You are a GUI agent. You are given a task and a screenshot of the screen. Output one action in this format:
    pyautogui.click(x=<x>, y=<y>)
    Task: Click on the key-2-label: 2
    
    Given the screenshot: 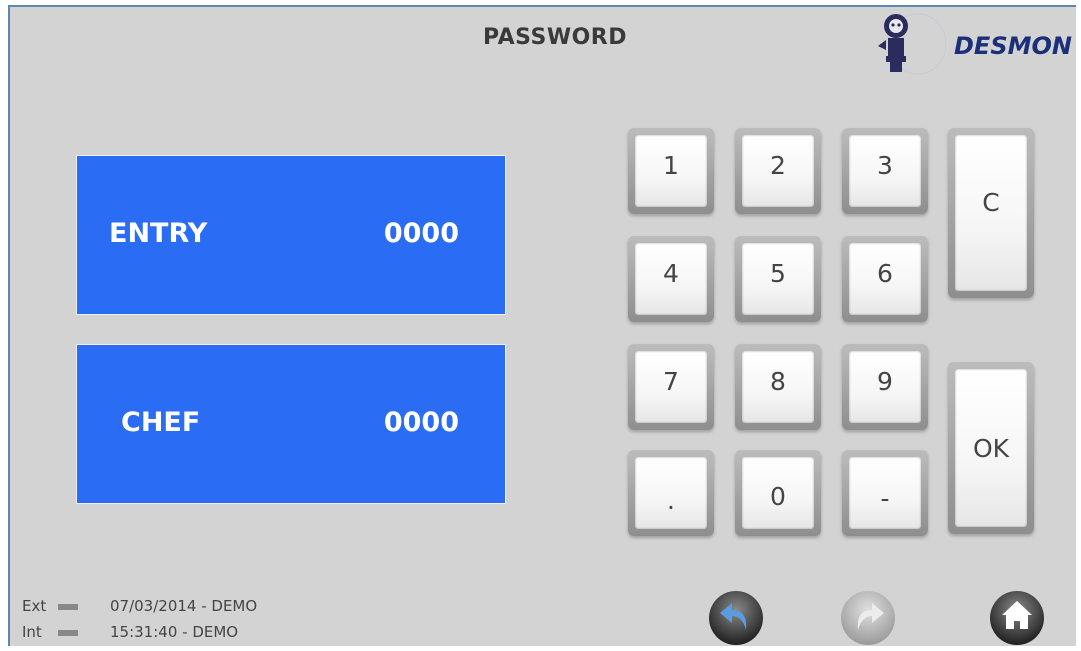 What is the action you would take?
    pyautogui.click(x=778, y=171)
    